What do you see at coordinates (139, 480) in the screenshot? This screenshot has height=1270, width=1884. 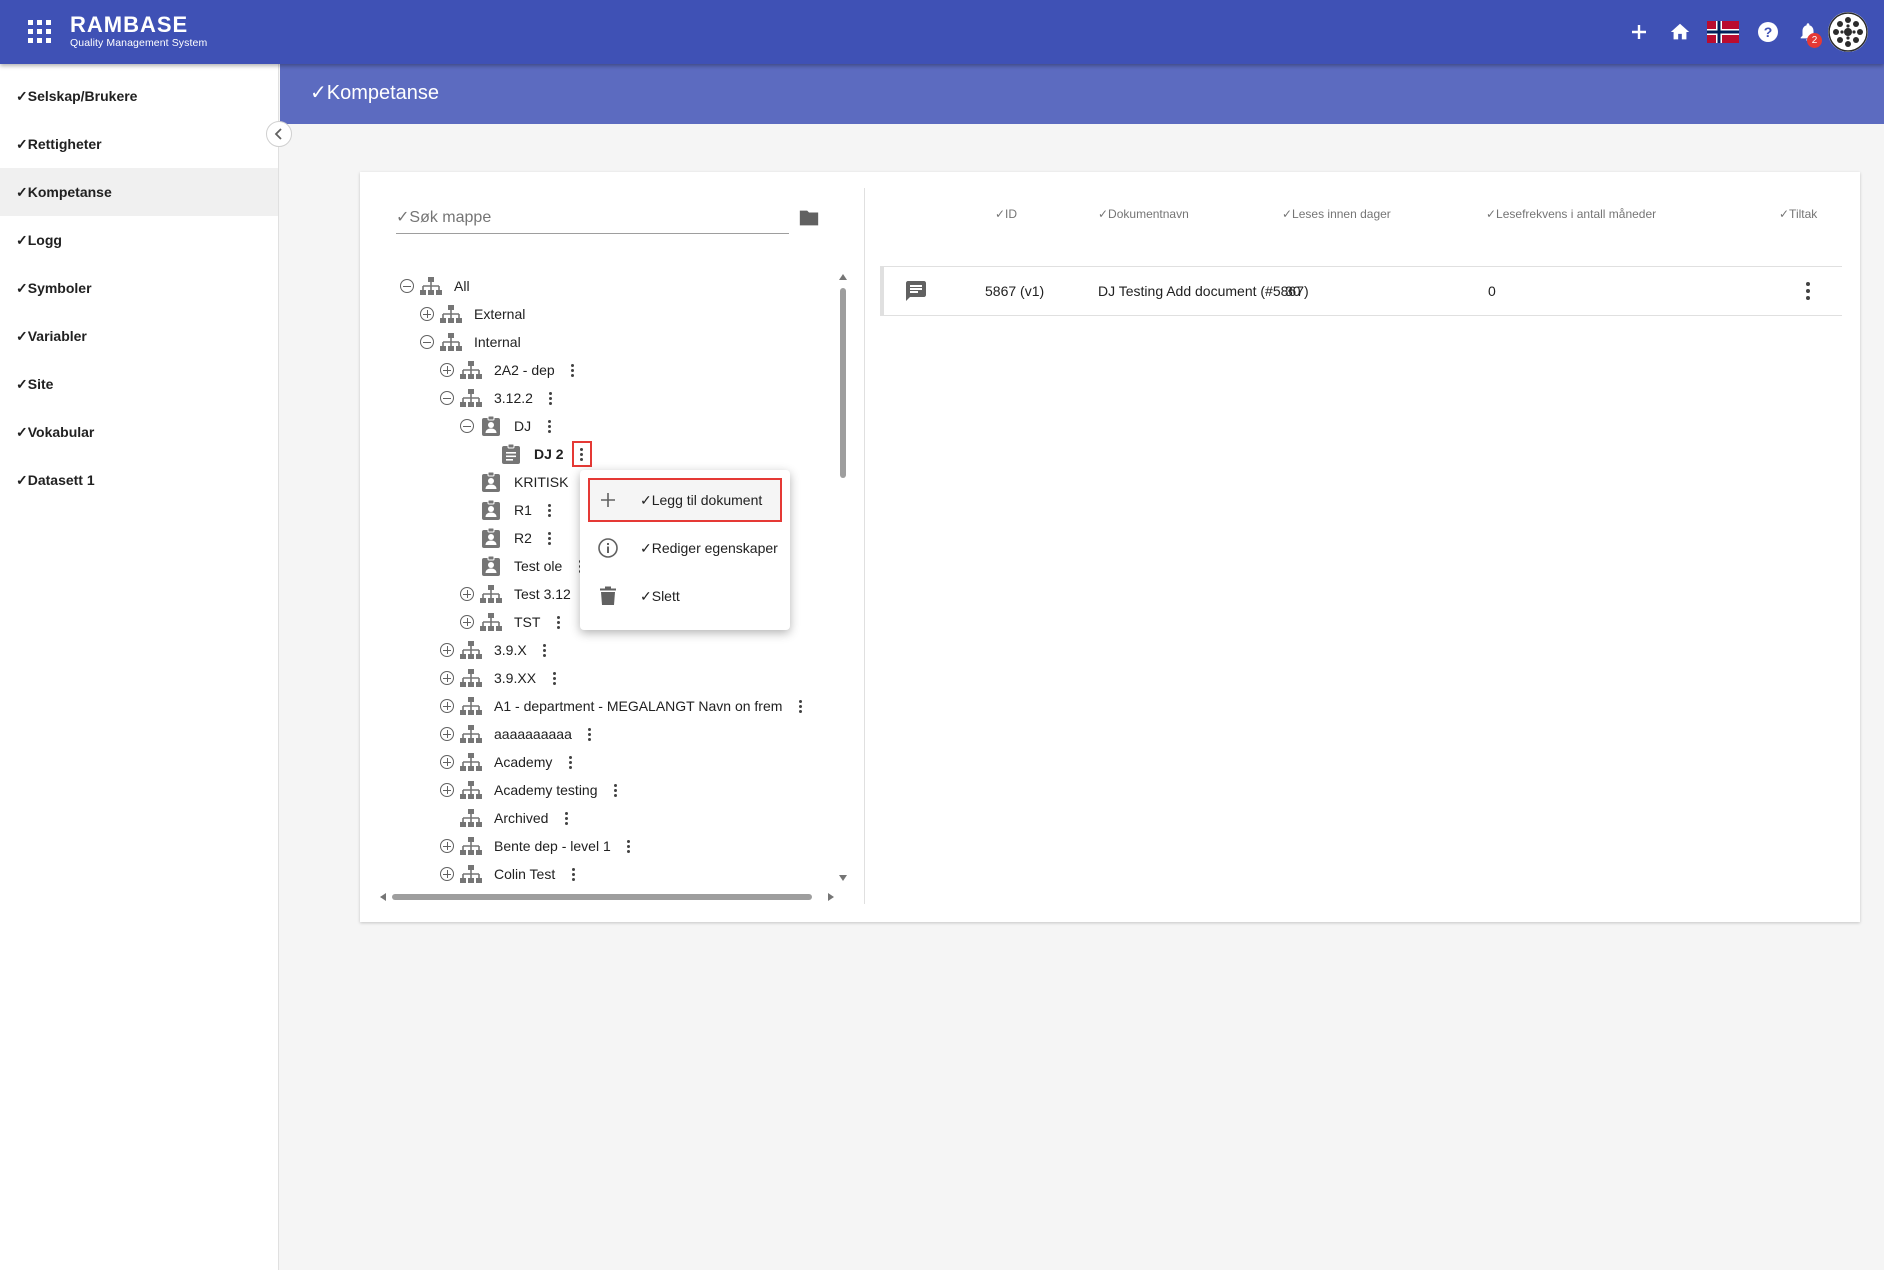 I see `sidebar-item-datasett-1: ✓Datasett 1` at bounding box center [139, 480].